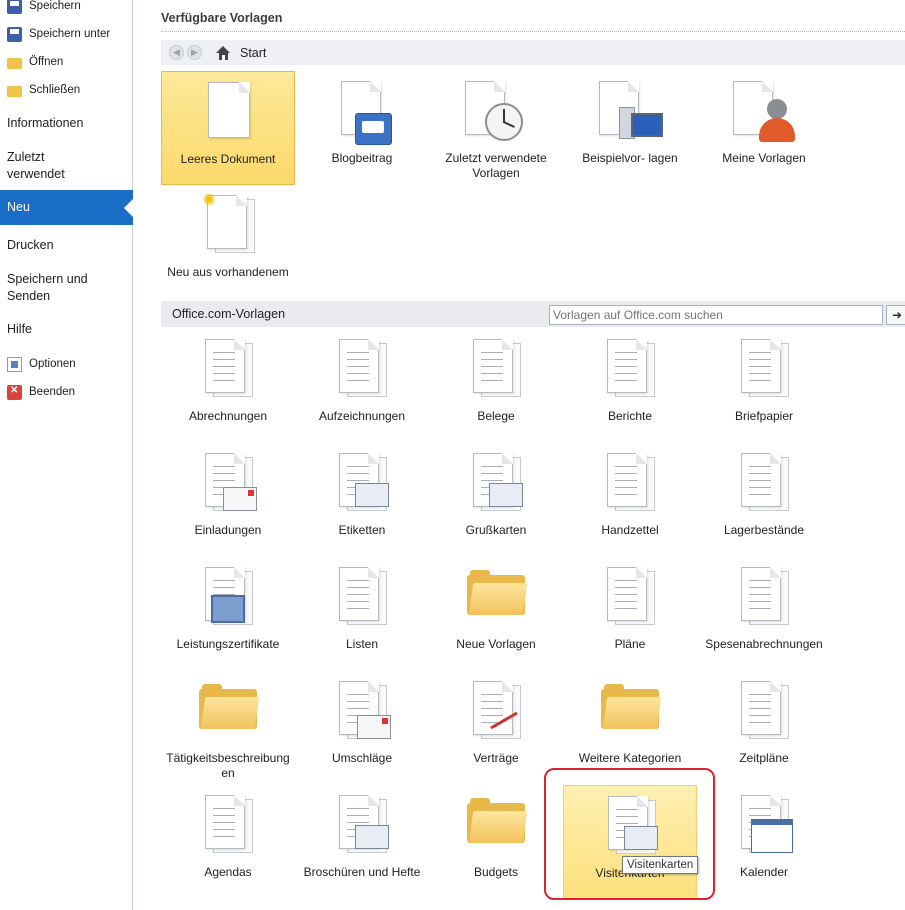 This screenshot has width=905, height=910. What do you see at coordinates (55, 90) in the screenshot?
I see `sidebar-item-label: Schließen` at bounding box center [55, 90].